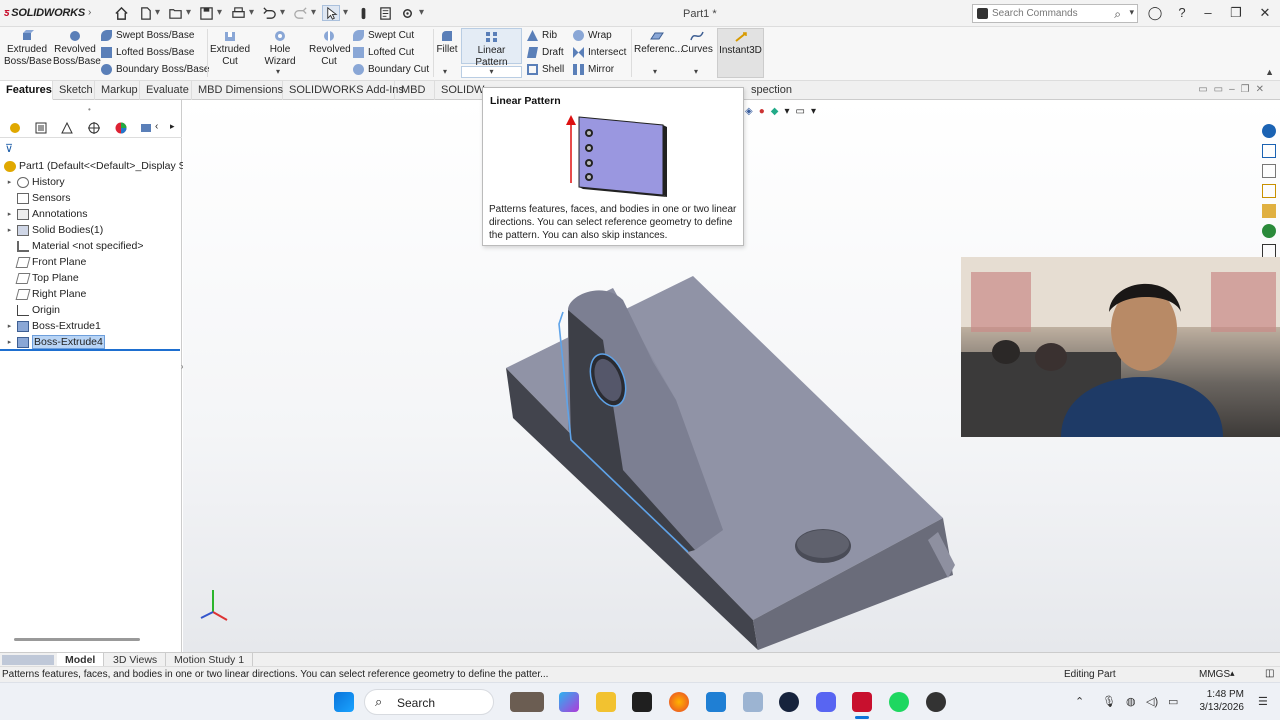  I want to click on unit-system: MMGS, so click(1214, 674).